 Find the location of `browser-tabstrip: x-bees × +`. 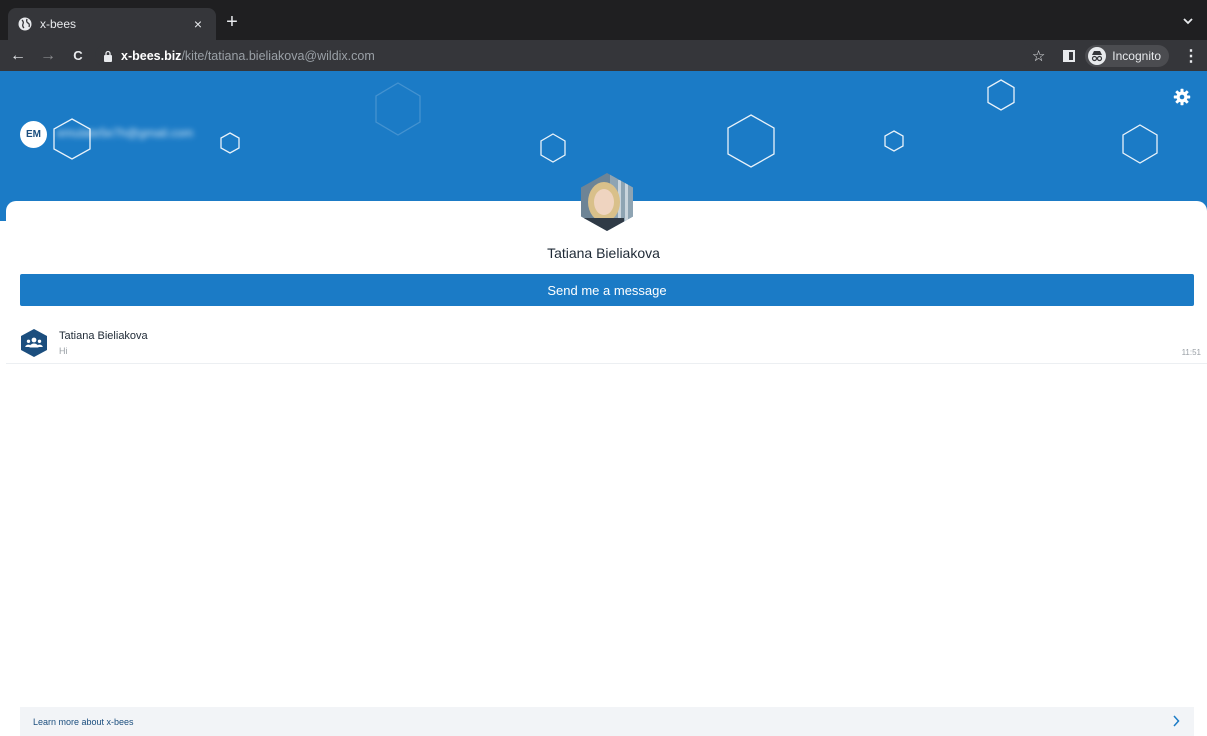

browser-tabstrip: x-bees × + is located at coordinates (603, 20).